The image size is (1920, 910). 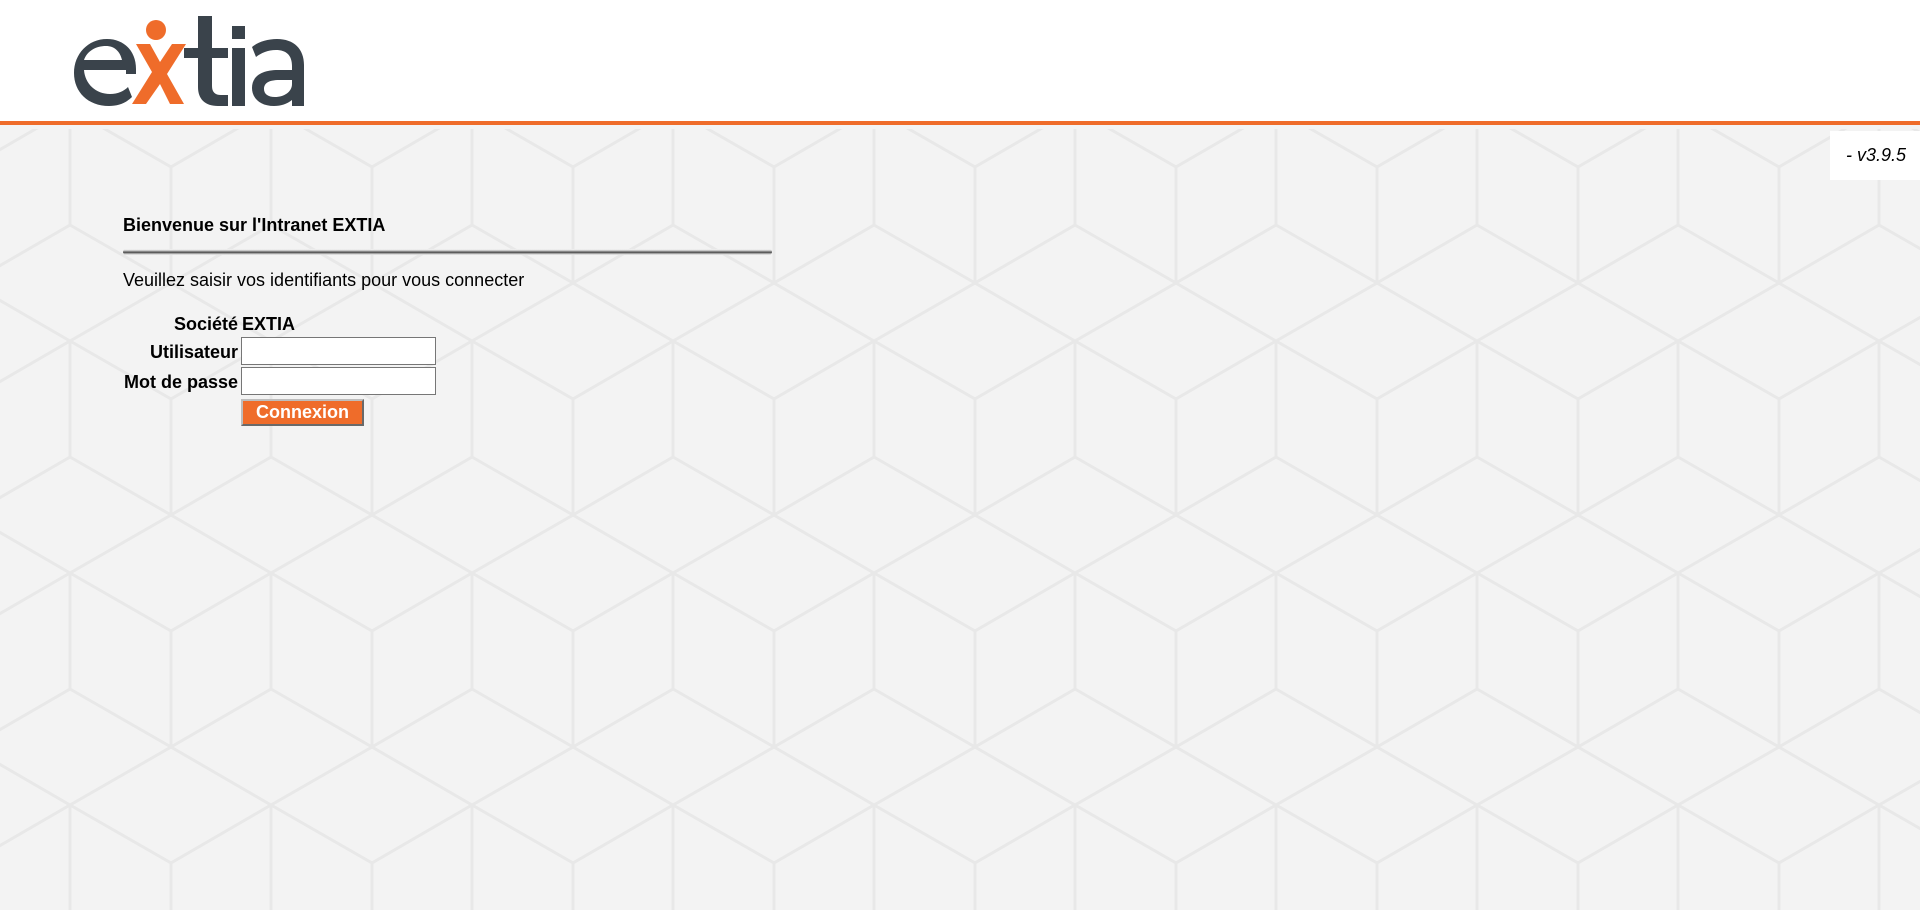 What do you see at coordinates (193, 352) in the screenshot?
I see `username-label: Utilisateur` at bounding box center [193, 352].